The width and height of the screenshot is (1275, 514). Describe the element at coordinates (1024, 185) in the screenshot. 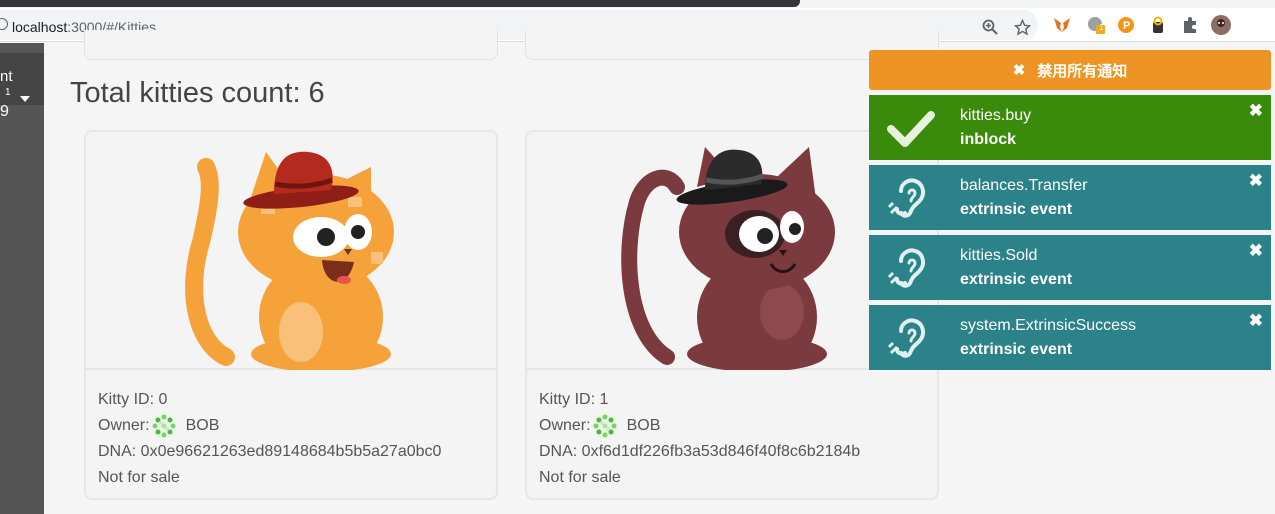

I see `notification-title: balances.Transfer` at that location.